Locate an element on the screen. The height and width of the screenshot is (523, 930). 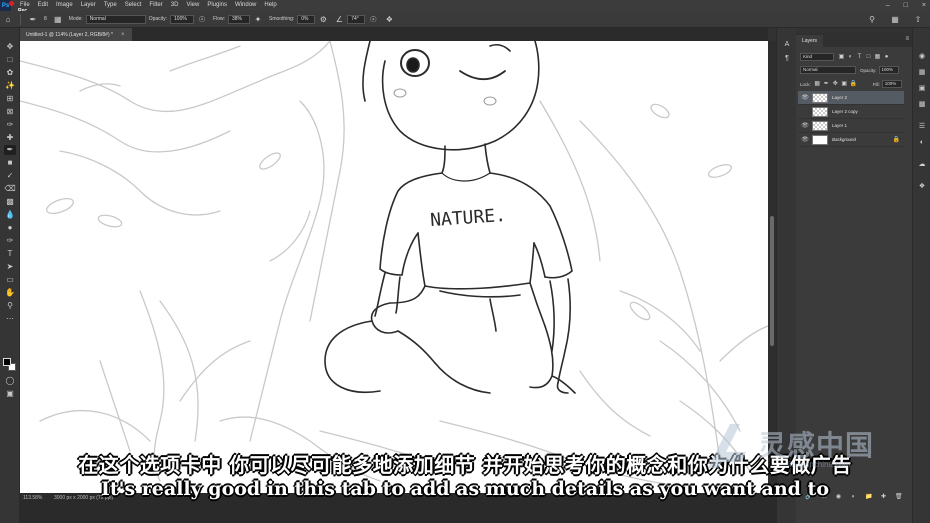
layer-opacity-field: 100% is located at coordinates (888, 70).